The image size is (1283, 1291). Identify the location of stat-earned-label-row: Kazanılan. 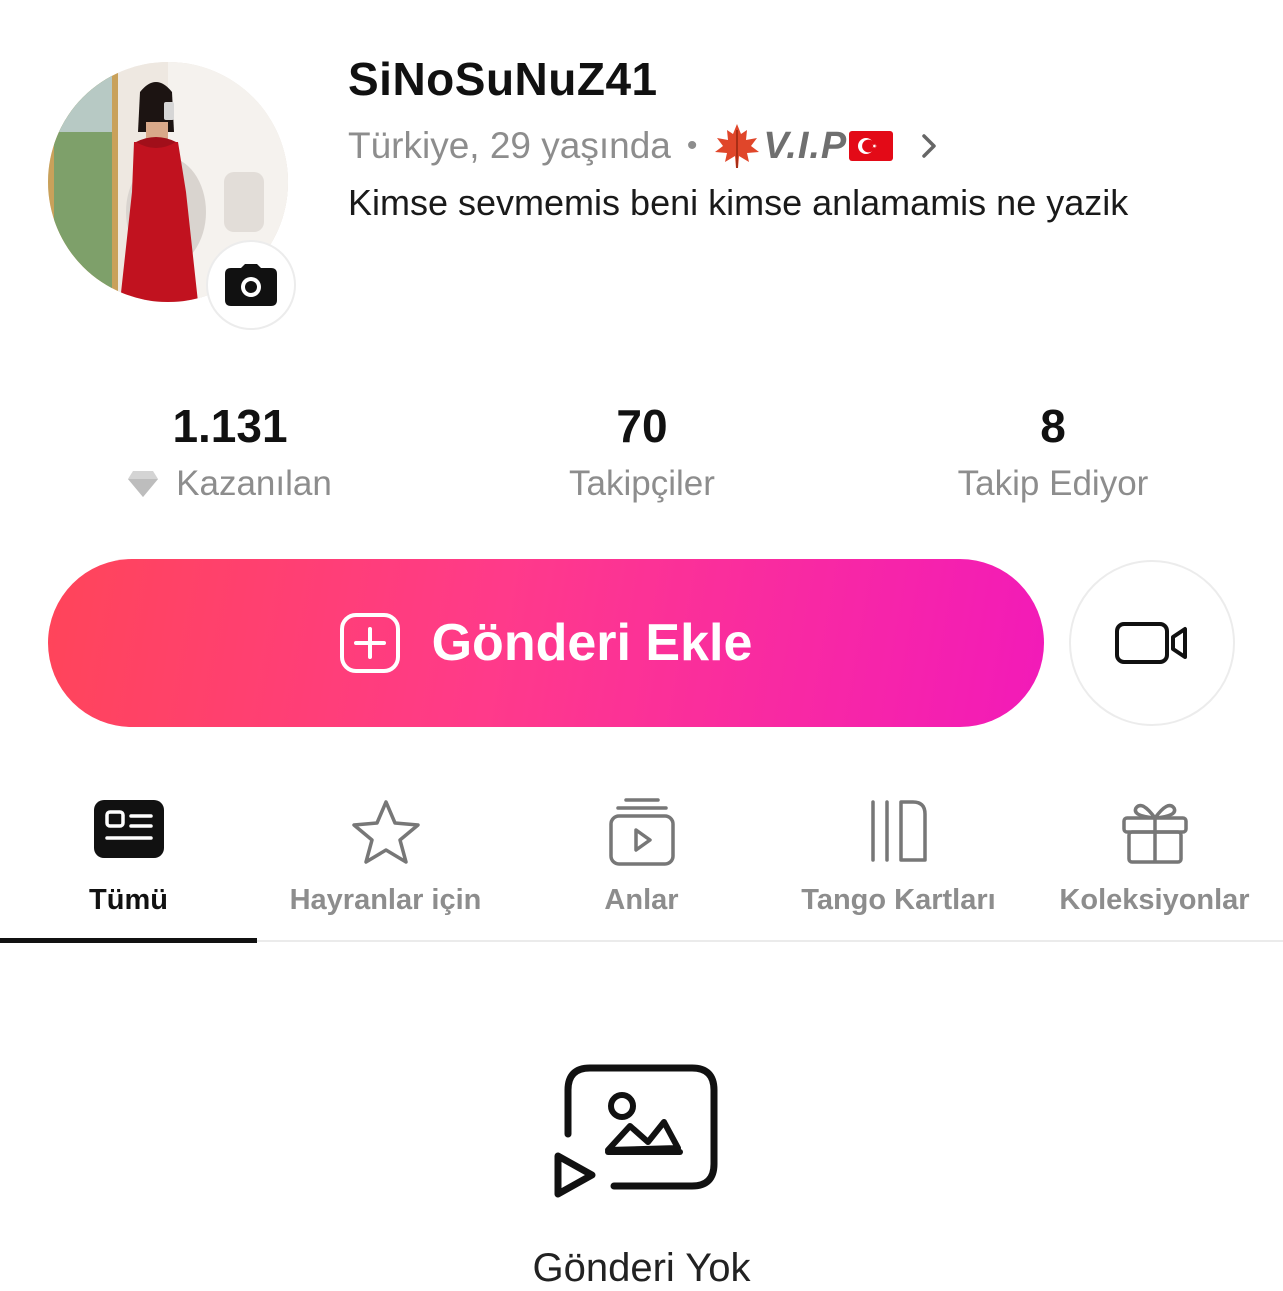
(230, 484).